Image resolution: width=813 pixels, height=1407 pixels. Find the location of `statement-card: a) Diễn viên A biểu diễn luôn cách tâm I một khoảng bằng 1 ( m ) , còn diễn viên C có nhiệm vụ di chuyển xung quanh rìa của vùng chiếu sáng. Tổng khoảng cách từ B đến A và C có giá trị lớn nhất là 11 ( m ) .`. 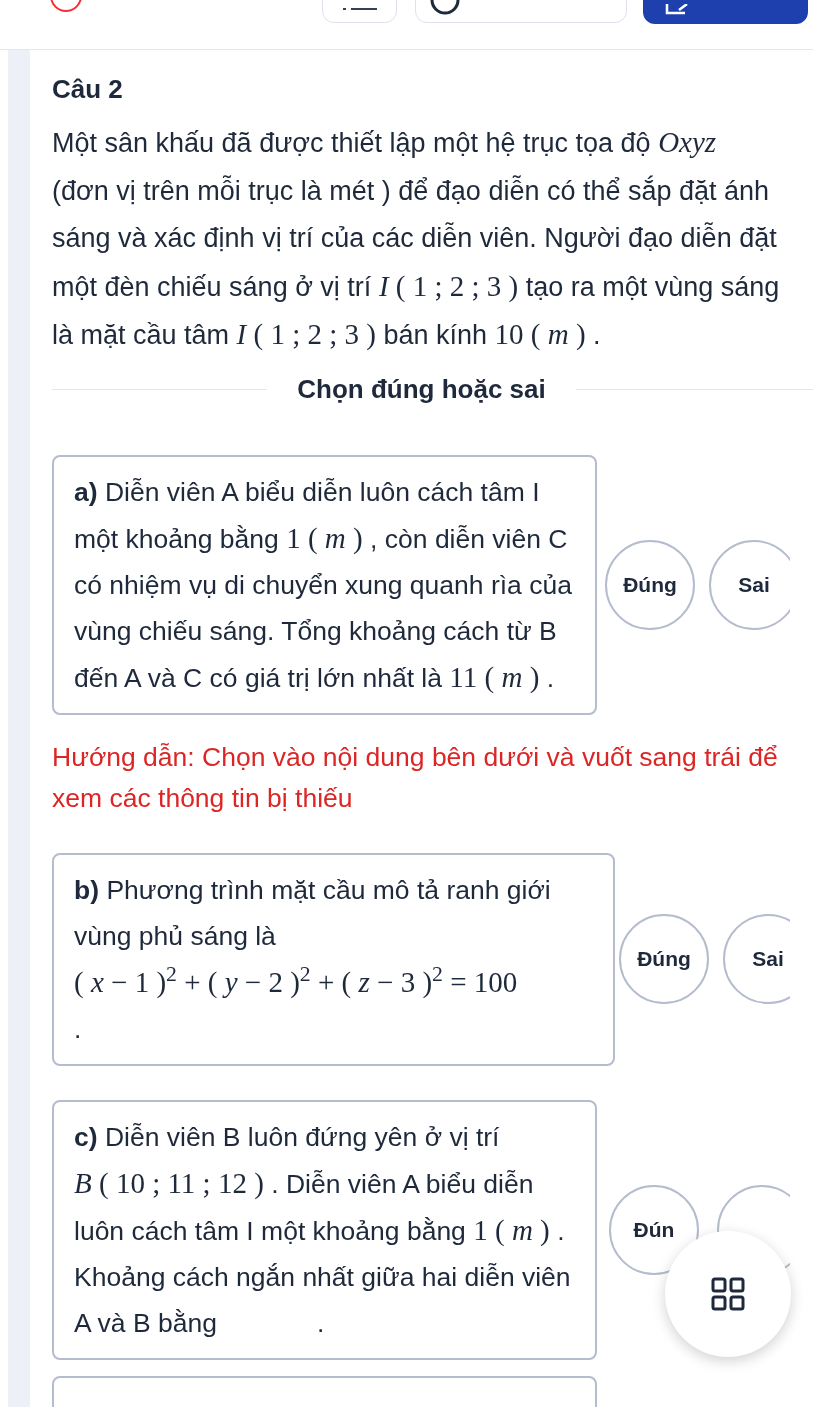

statement-card: a) Diễn viên A biểu diễn luôn cách tâm I một khoảng bằng 1 ( m ) , còn diễn viên C có nhiệm vụ di chuyển xung quanh rìa của vùng chiếu sáng. Tổng khoảng cách từ B đến A và C có giá trị lớn nhất là 11 ( m ) . is located at coordinates (324, 584).